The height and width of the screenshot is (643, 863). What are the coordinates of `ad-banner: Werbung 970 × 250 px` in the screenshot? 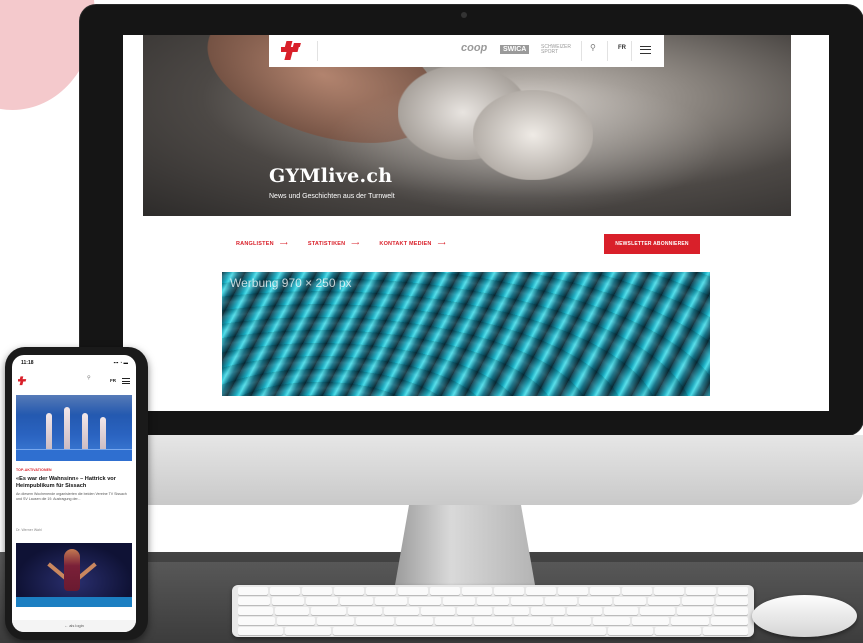 It's located at (466, 334).